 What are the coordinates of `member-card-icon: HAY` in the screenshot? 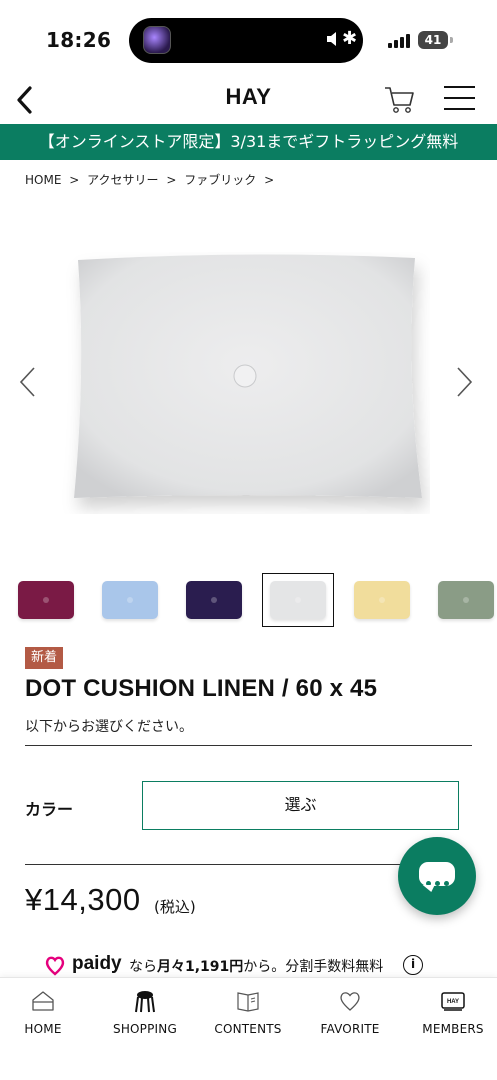 It's located at (453, 1001).